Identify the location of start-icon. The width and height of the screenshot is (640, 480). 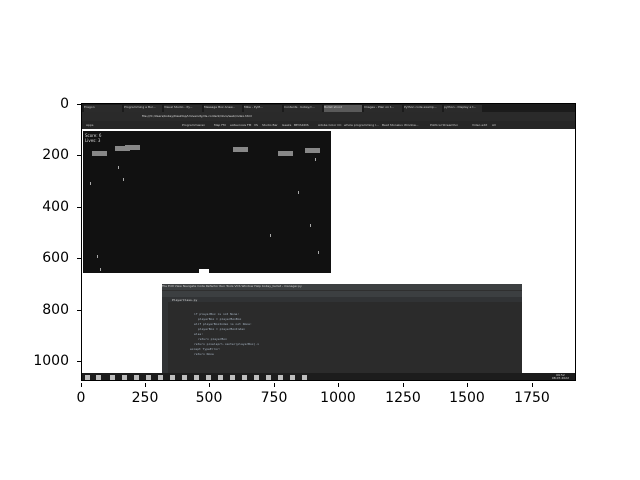
(87, 377).